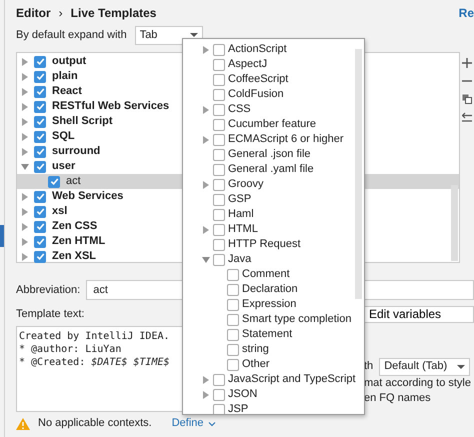 This screenshot has width=474, height=437. What do you see at coordinates (369, 366) in the screenshot?
I see `expand-with-label: th` at bounding box center [369, 366].